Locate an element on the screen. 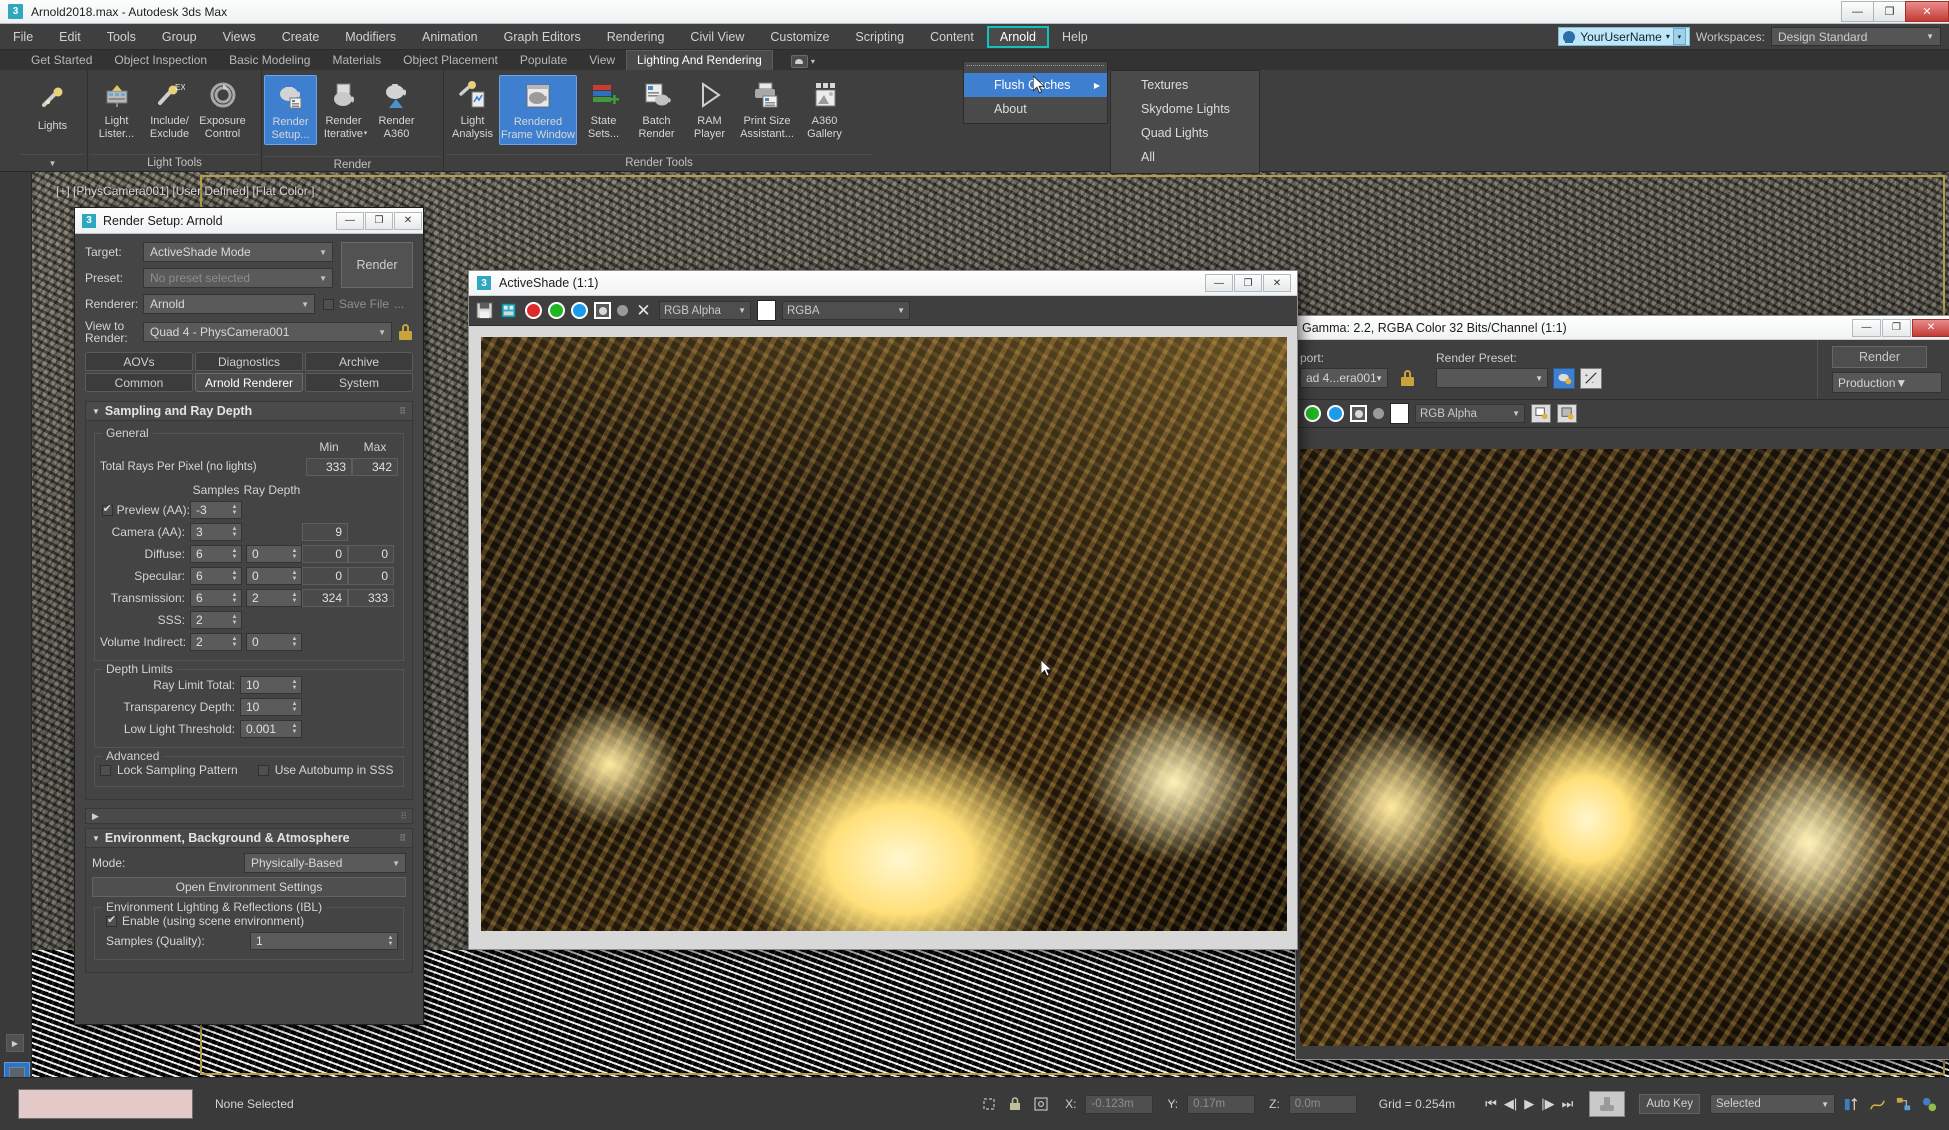 The width and height of the screenshot is (1949, 1130). ribbon-button-lights: Lights is located at coordinates (53, 105).